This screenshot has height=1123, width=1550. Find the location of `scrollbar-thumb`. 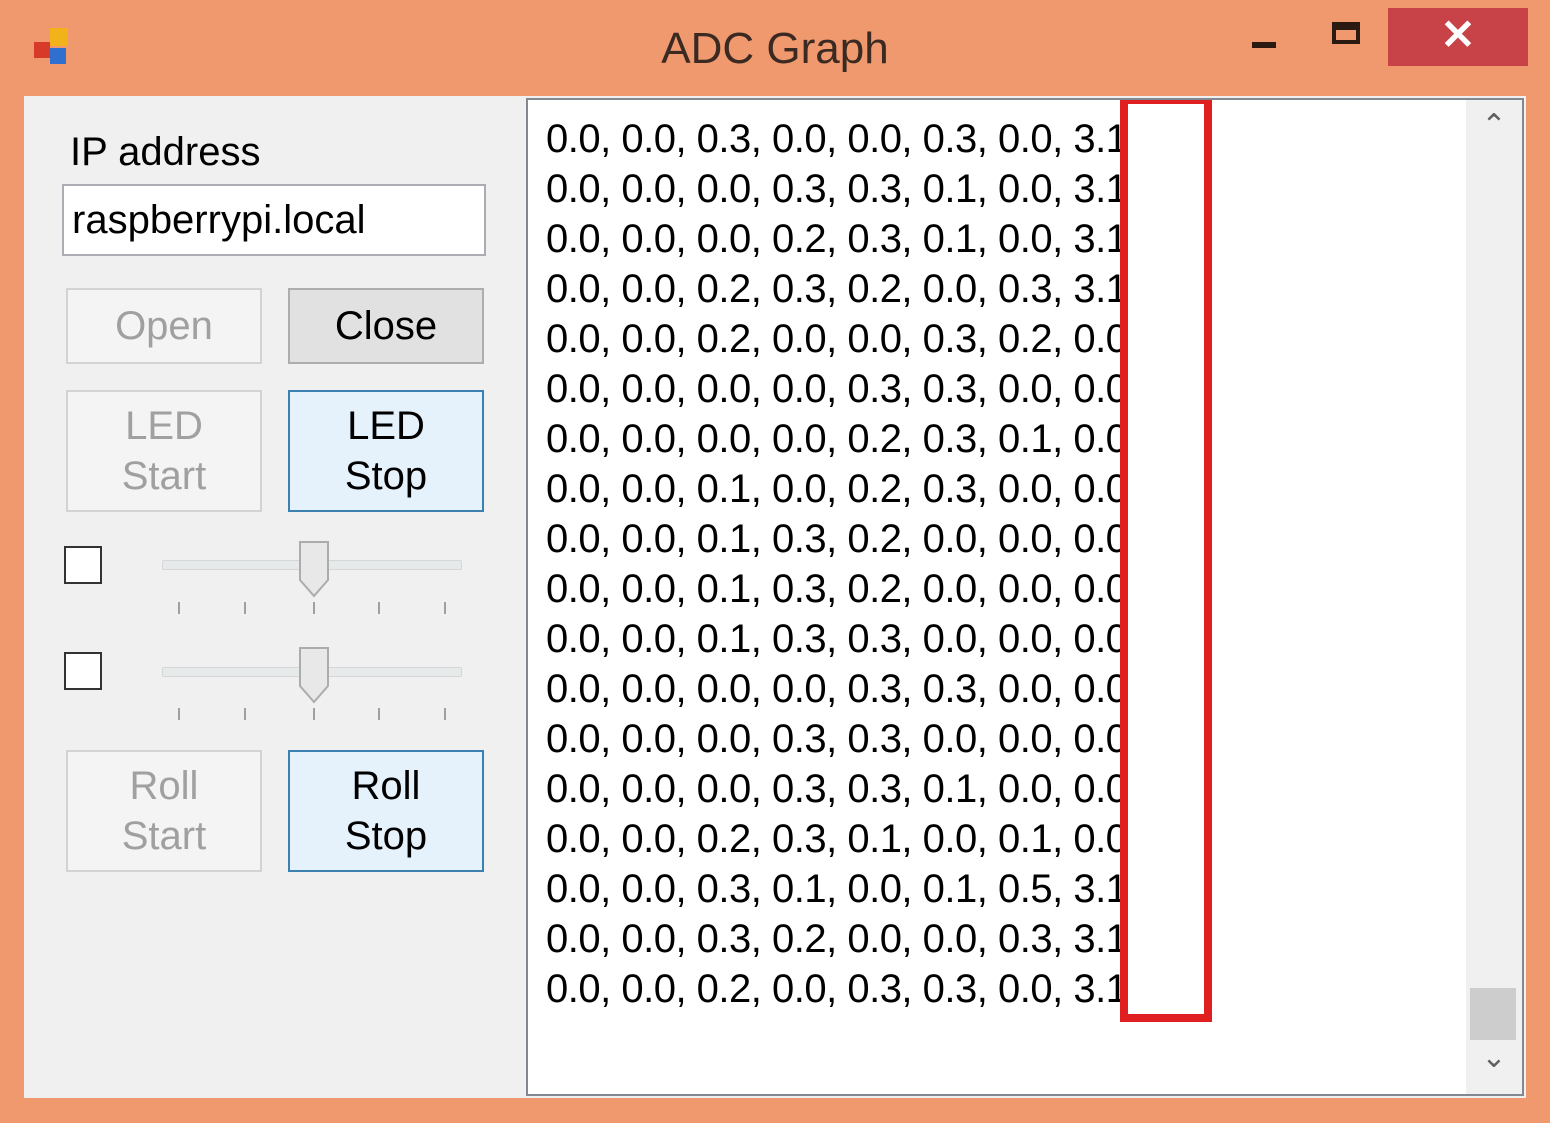

scrollbar-thumb is located at coordinates (1493, 1014).